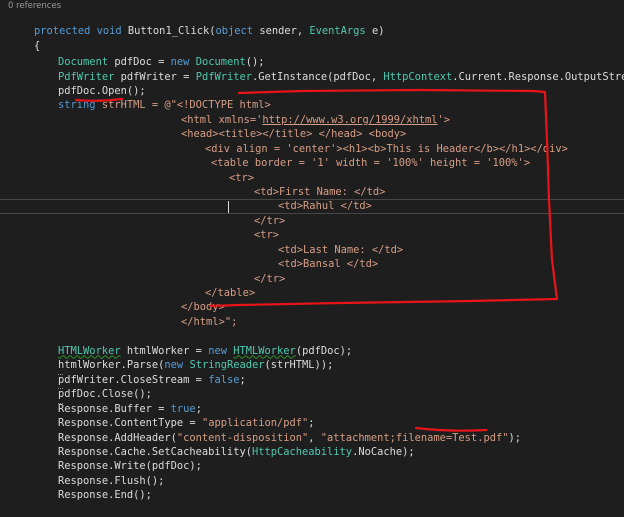  Describe the element at coordinates (149, 54) in the screenshot. I see `code-line-3: Document pdfDoc = new Document();` at that location.